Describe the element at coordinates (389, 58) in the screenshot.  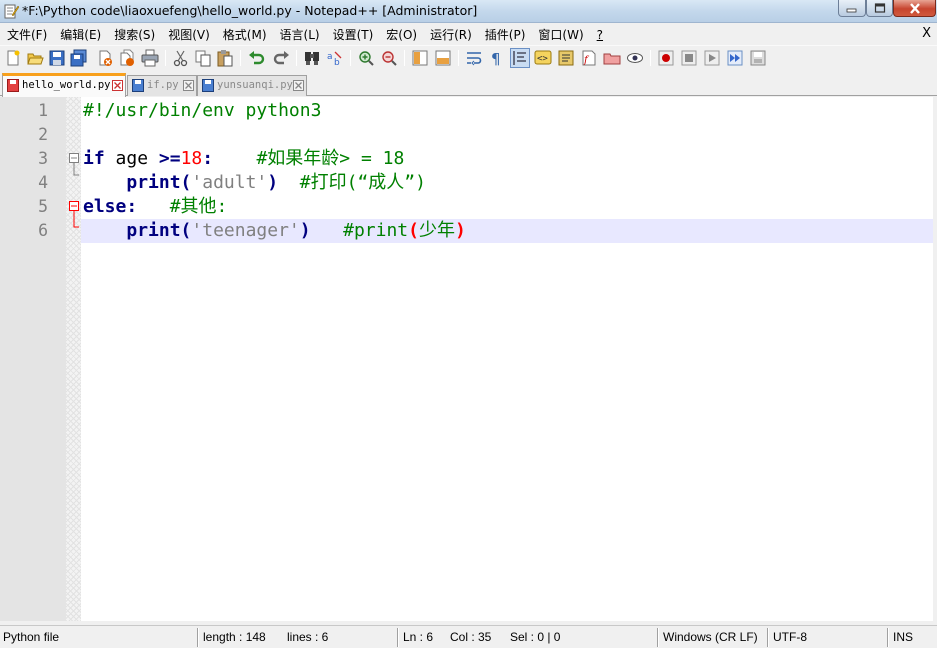
I see `zoom-out-icon` at that location.